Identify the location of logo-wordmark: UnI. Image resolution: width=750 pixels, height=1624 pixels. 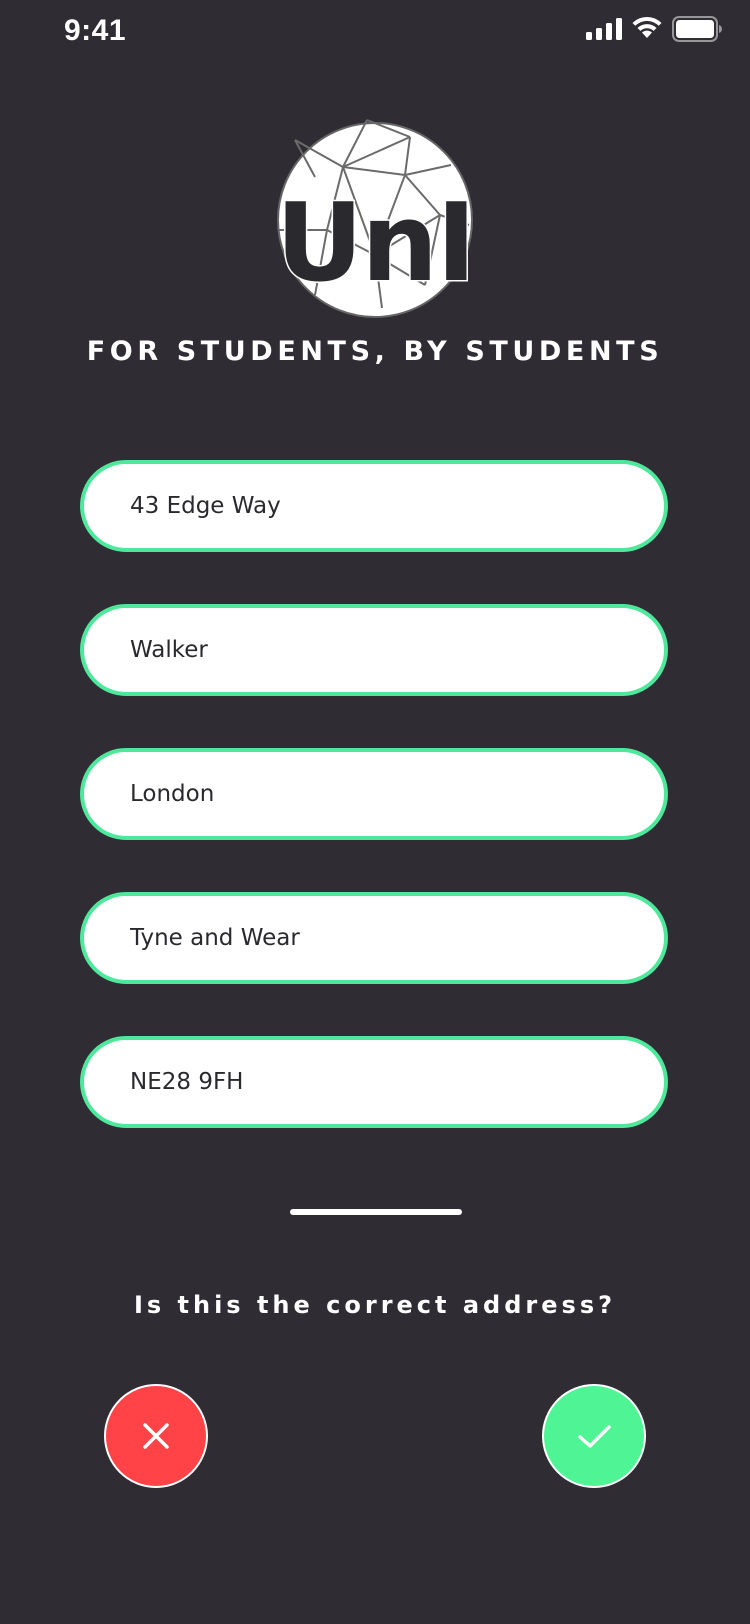
(375, 243).